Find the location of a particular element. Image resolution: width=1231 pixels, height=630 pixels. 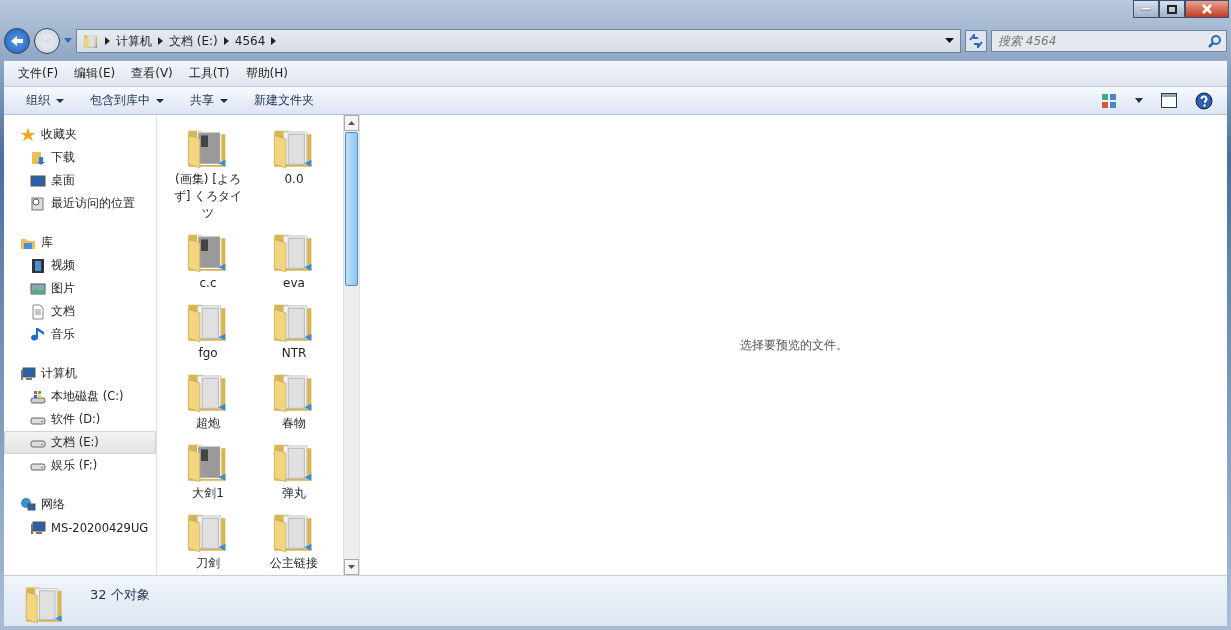

desktop-icon is located at coordinates (38, 180).